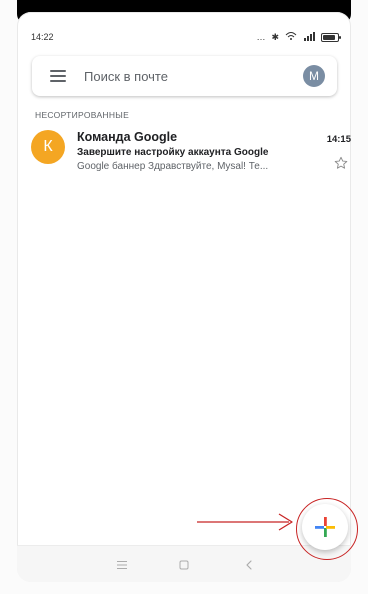 The height and width of the screenshot is (594, 368). I want to click on email-sender: Команда Google, so click(127, 137).